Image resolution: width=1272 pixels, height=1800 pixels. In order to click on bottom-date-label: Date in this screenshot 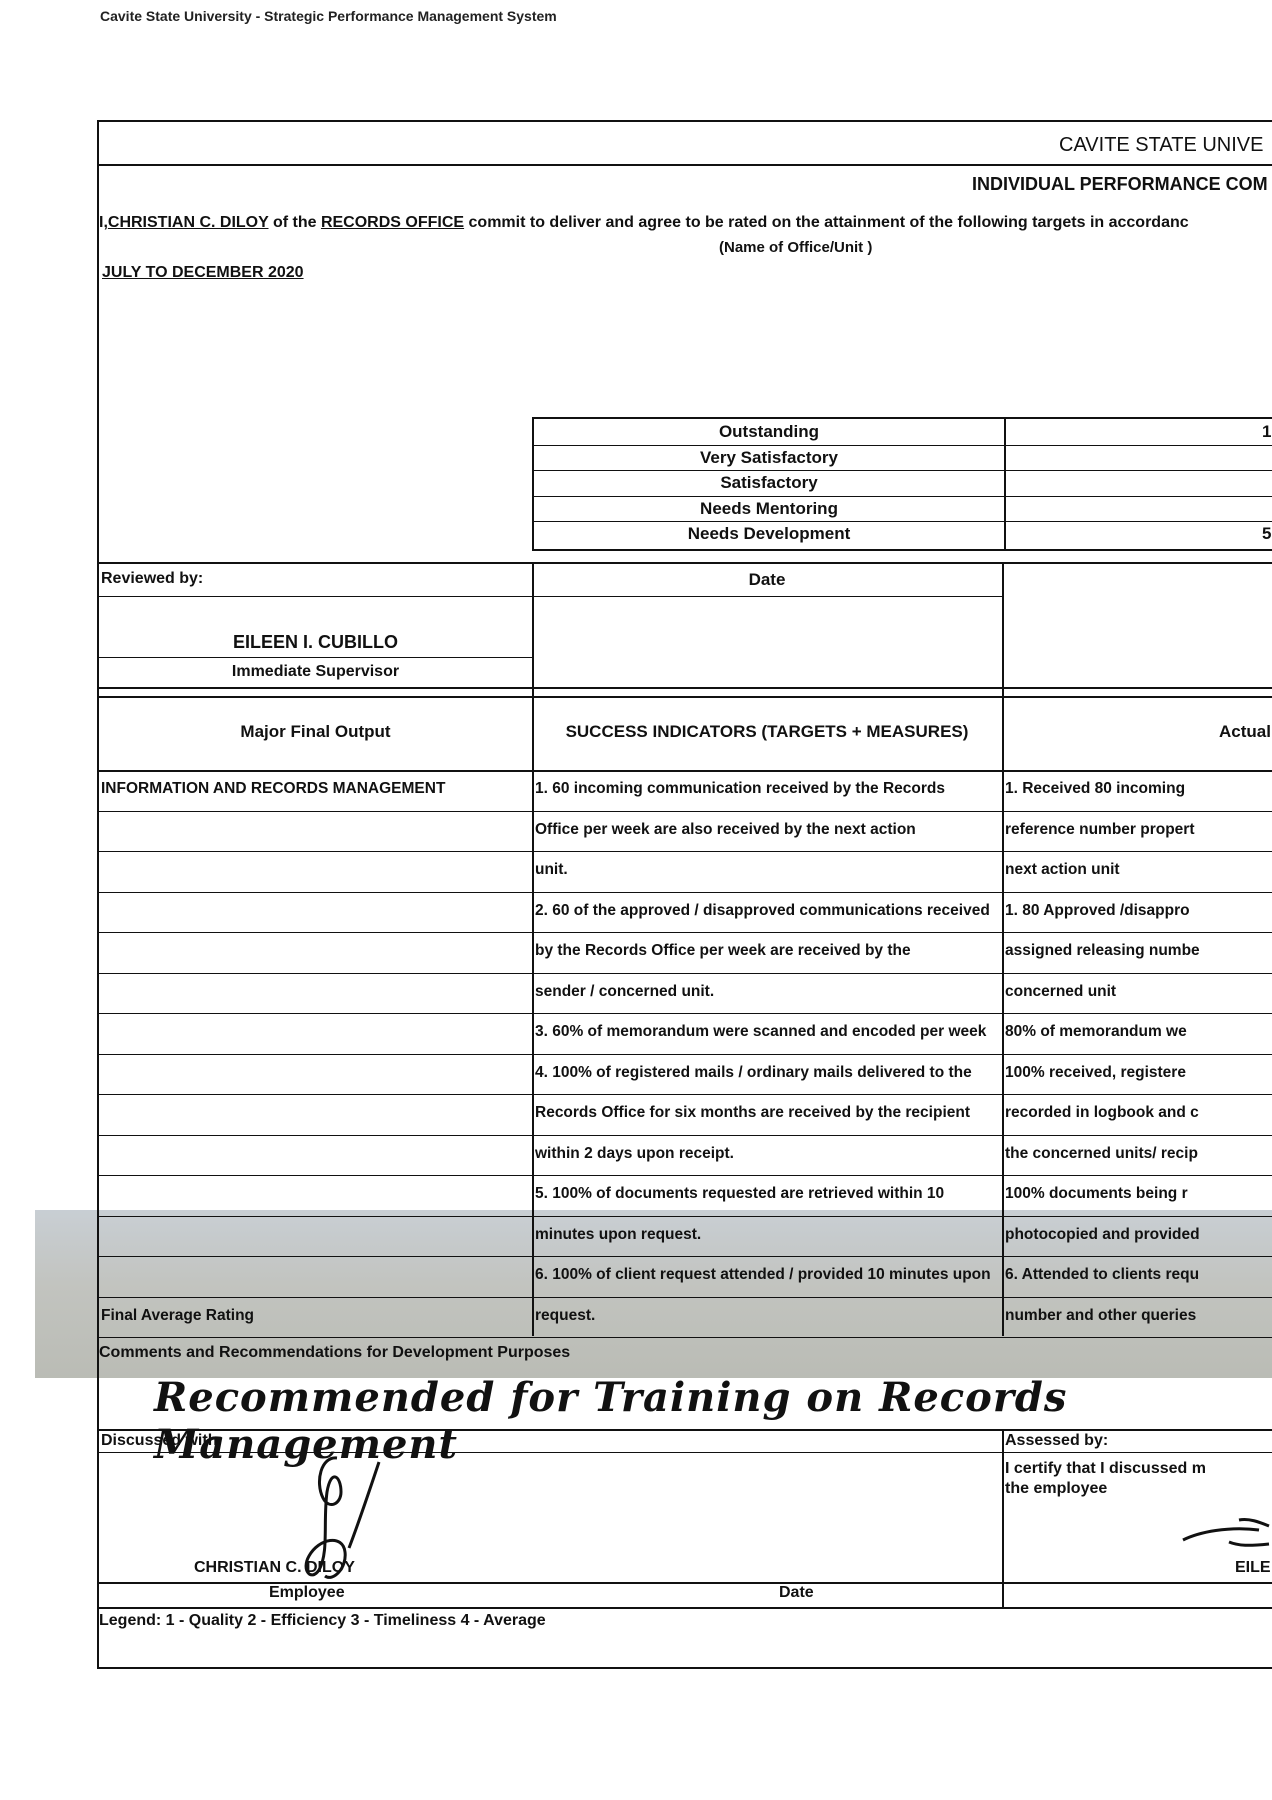, I will do `click(796, 1592)`.